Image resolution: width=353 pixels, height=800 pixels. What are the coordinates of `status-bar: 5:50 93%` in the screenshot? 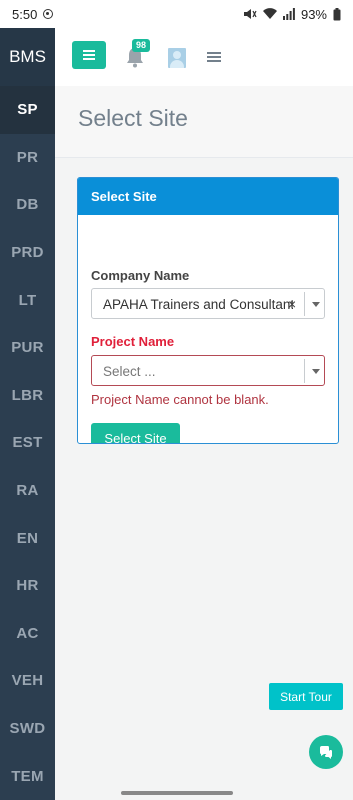 It's located at (176, 14).